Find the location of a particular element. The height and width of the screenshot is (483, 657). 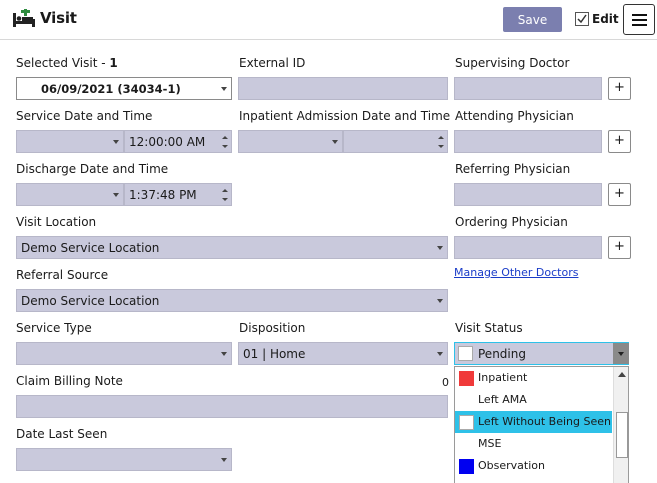

visit-status-toggle is located at coordinates (621, 353).